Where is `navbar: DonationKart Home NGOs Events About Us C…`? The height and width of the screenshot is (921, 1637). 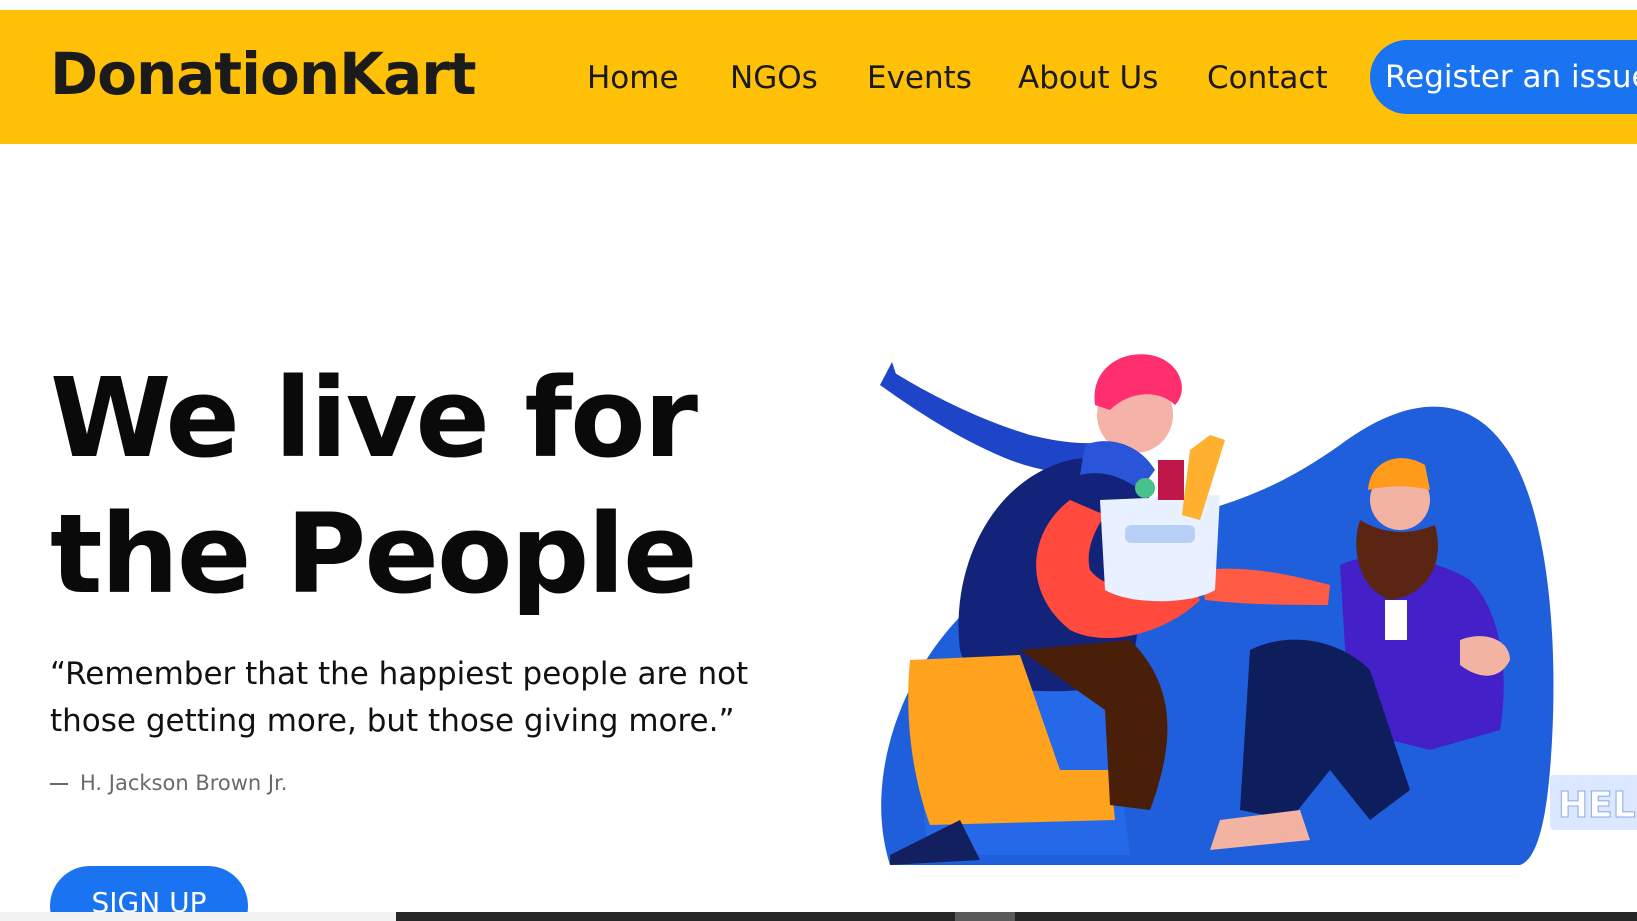
navbar: DonationKart Home NGOs Events About Us C… is located at coordinates (818, 77).